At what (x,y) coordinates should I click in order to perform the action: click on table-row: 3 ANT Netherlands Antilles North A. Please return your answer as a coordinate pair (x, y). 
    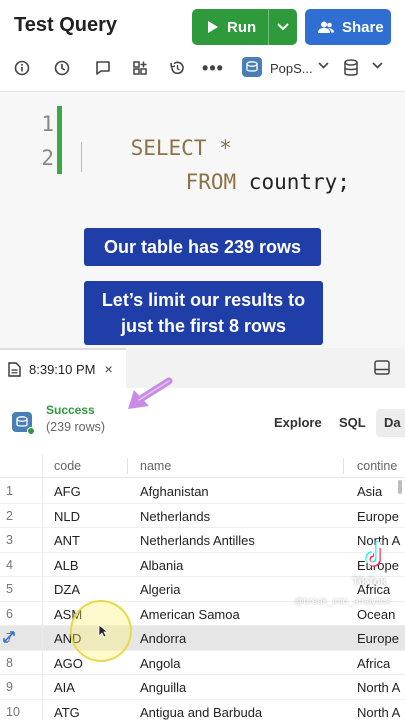
    Looking at the image, I should click on (202, 540).